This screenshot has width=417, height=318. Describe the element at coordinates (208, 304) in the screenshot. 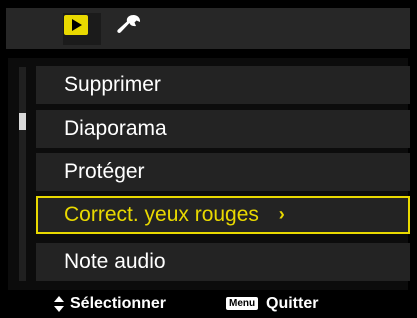

I see `hint-bar: Sélectionner Menu Quitter` at that location.